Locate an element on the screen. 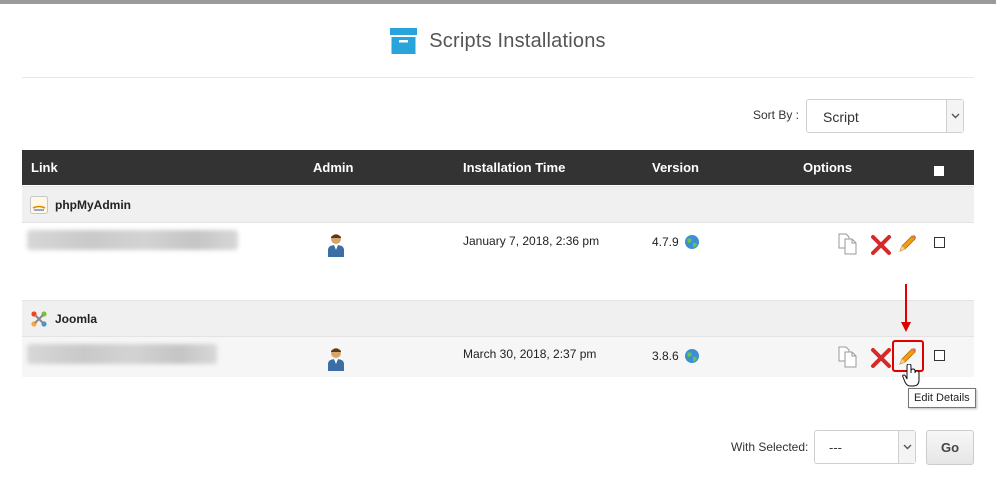  group-name: phpMyAdmin is located at coordinates (93, 205).